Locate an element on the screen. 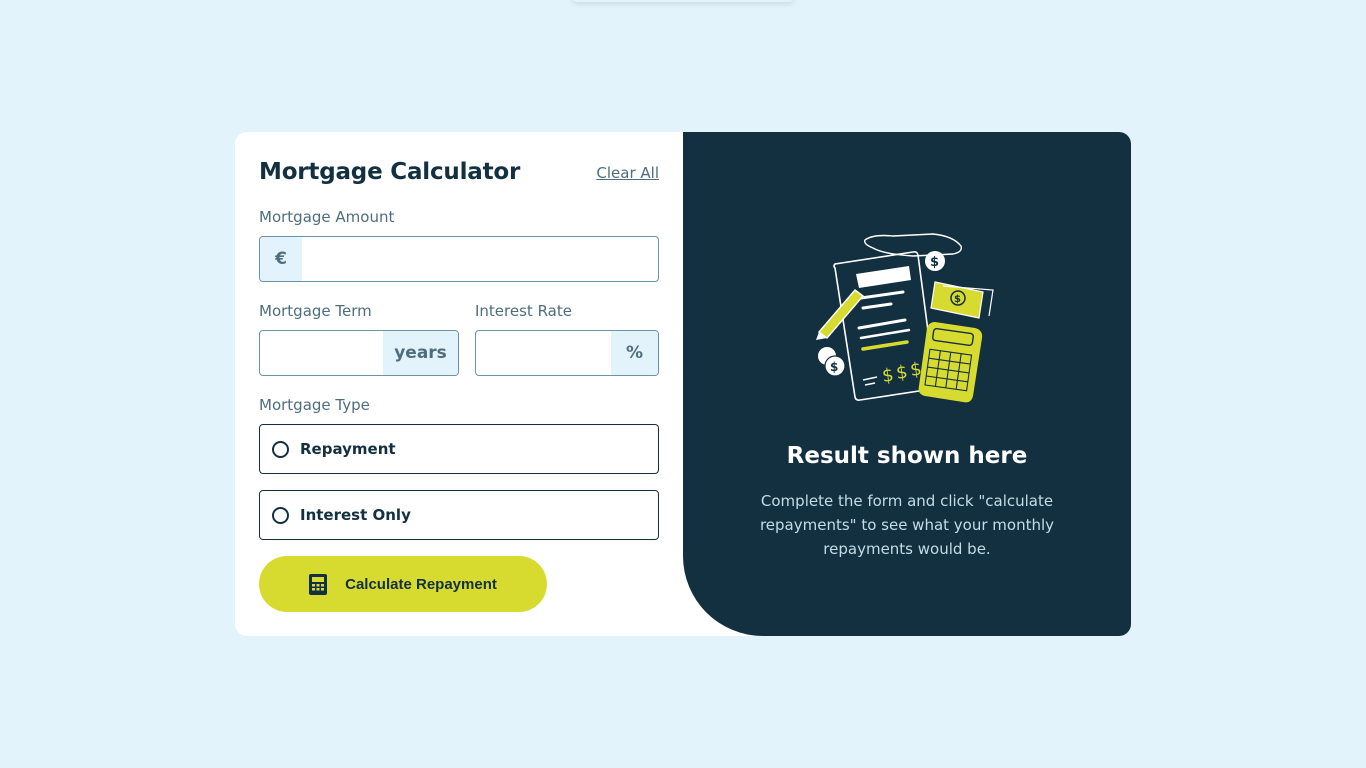 This screenshot has width=1366, height=768. mortgage-term-label: Mortgage Term is located at coordinates (315, 311).